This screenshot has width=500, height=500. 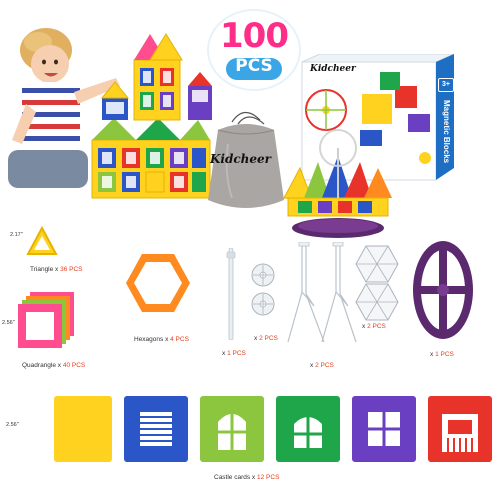 I want to click on hexagon-frame-pieces, so click(x=377, y=283).